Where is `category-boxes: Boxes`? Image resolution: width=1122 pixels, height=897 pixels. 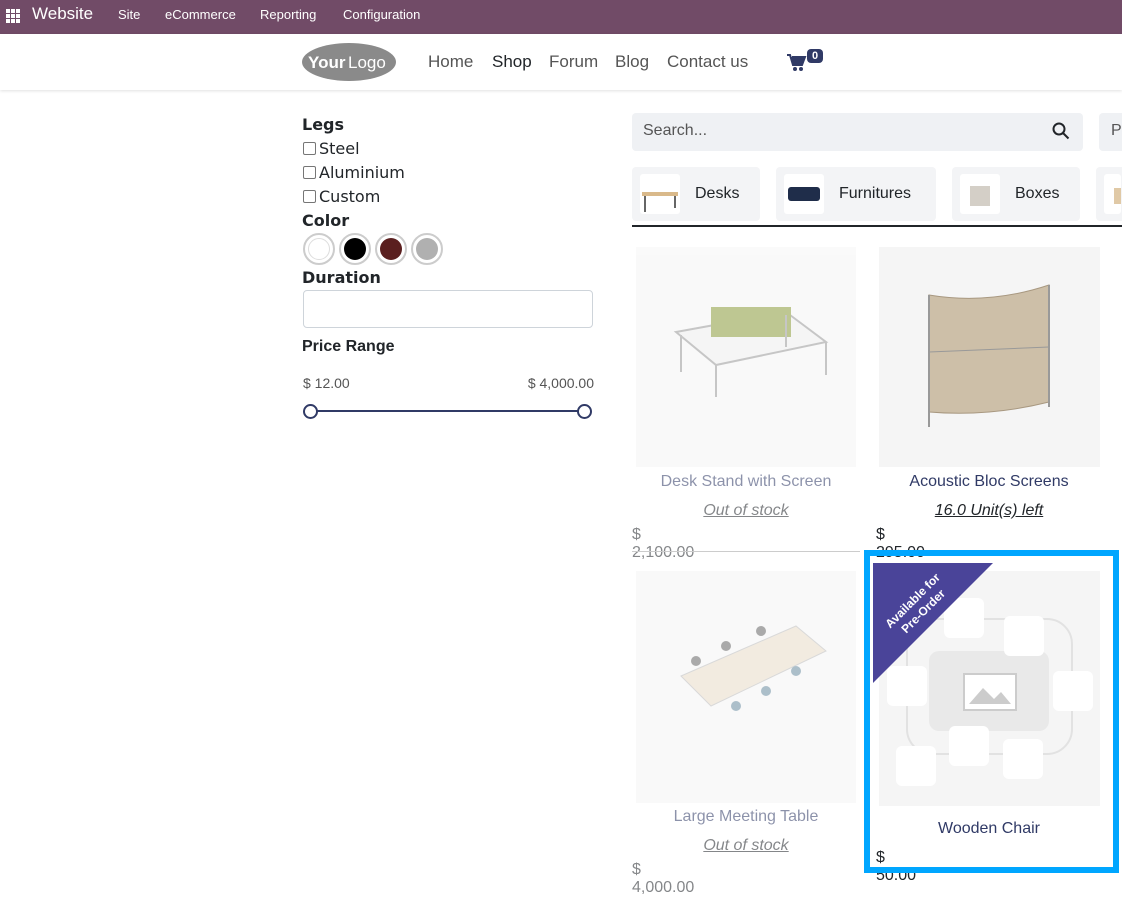 category-boxes: Boxes is located at coordinates (1016, 194).